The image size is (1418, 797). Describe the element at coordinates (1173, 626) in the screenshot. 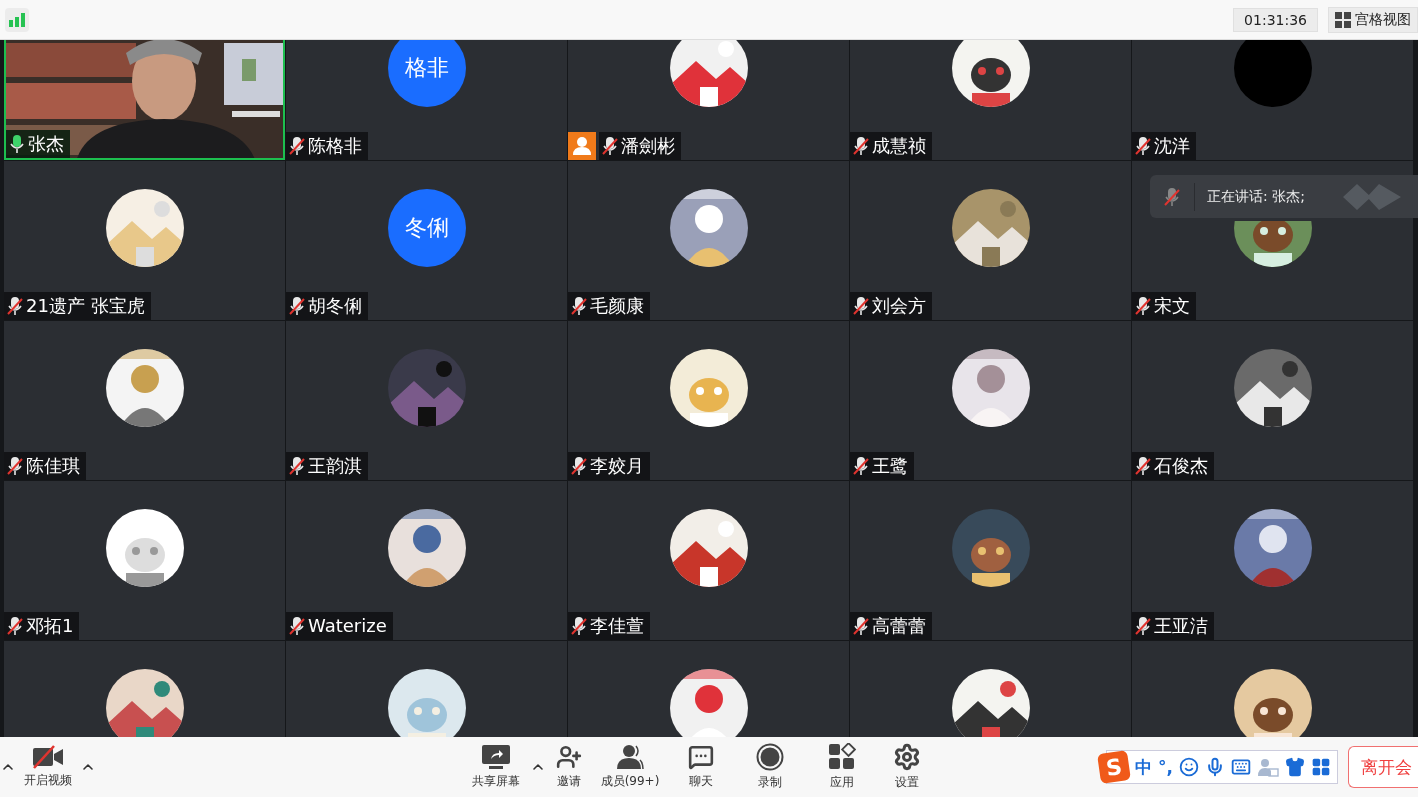

I see `participant-name: 王亚洁` at that location.